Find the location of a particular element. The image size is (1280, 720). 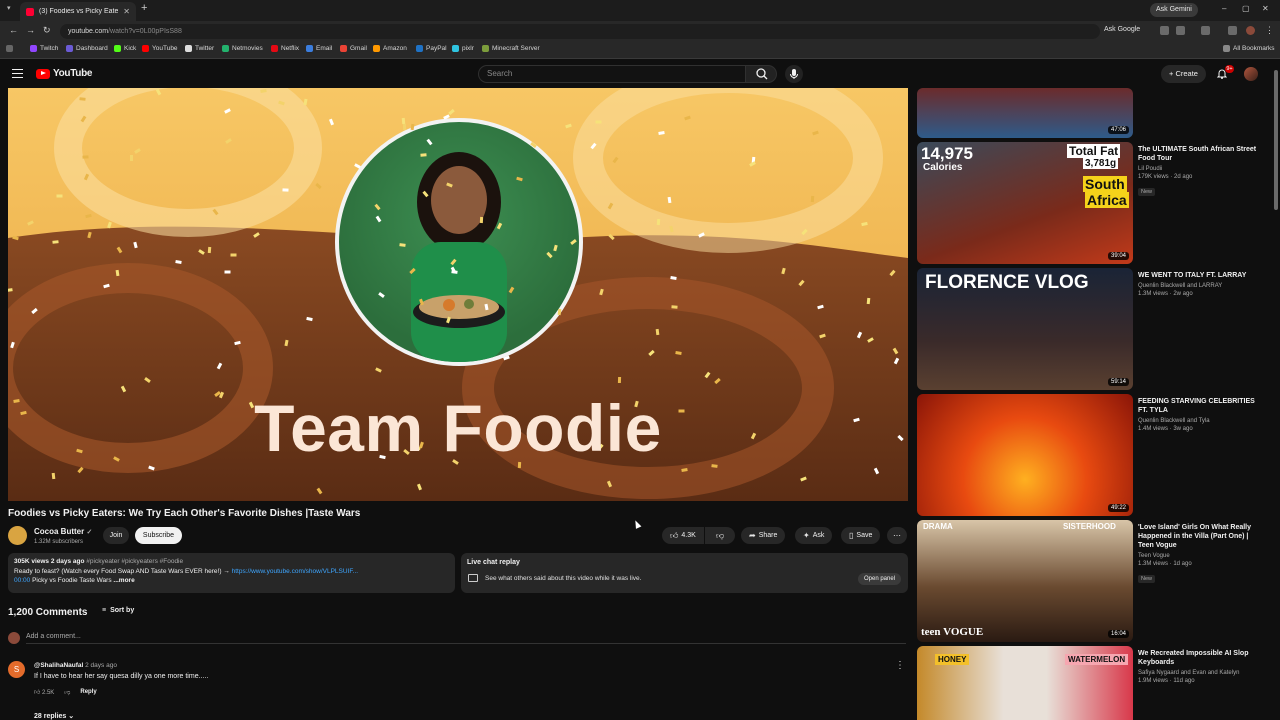

video-thumbnail: DRAMA SISTERHOOD teen VOGUE 16:04 is located at coordinates (1025, 581).